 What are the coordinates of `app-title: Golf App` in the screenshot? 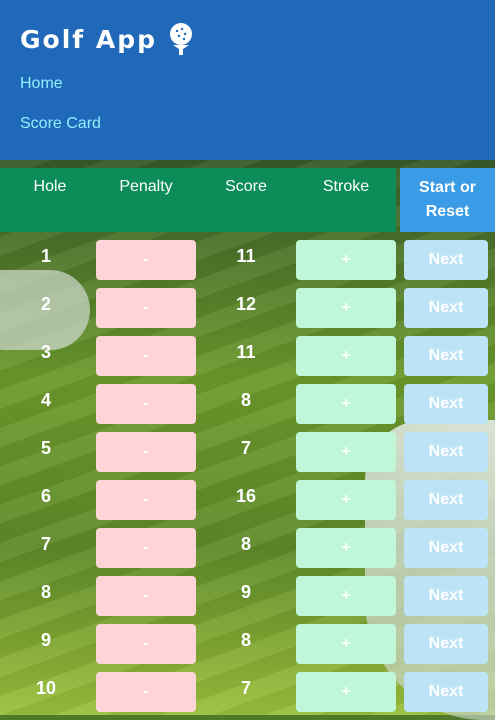 It's located at (88, 39).